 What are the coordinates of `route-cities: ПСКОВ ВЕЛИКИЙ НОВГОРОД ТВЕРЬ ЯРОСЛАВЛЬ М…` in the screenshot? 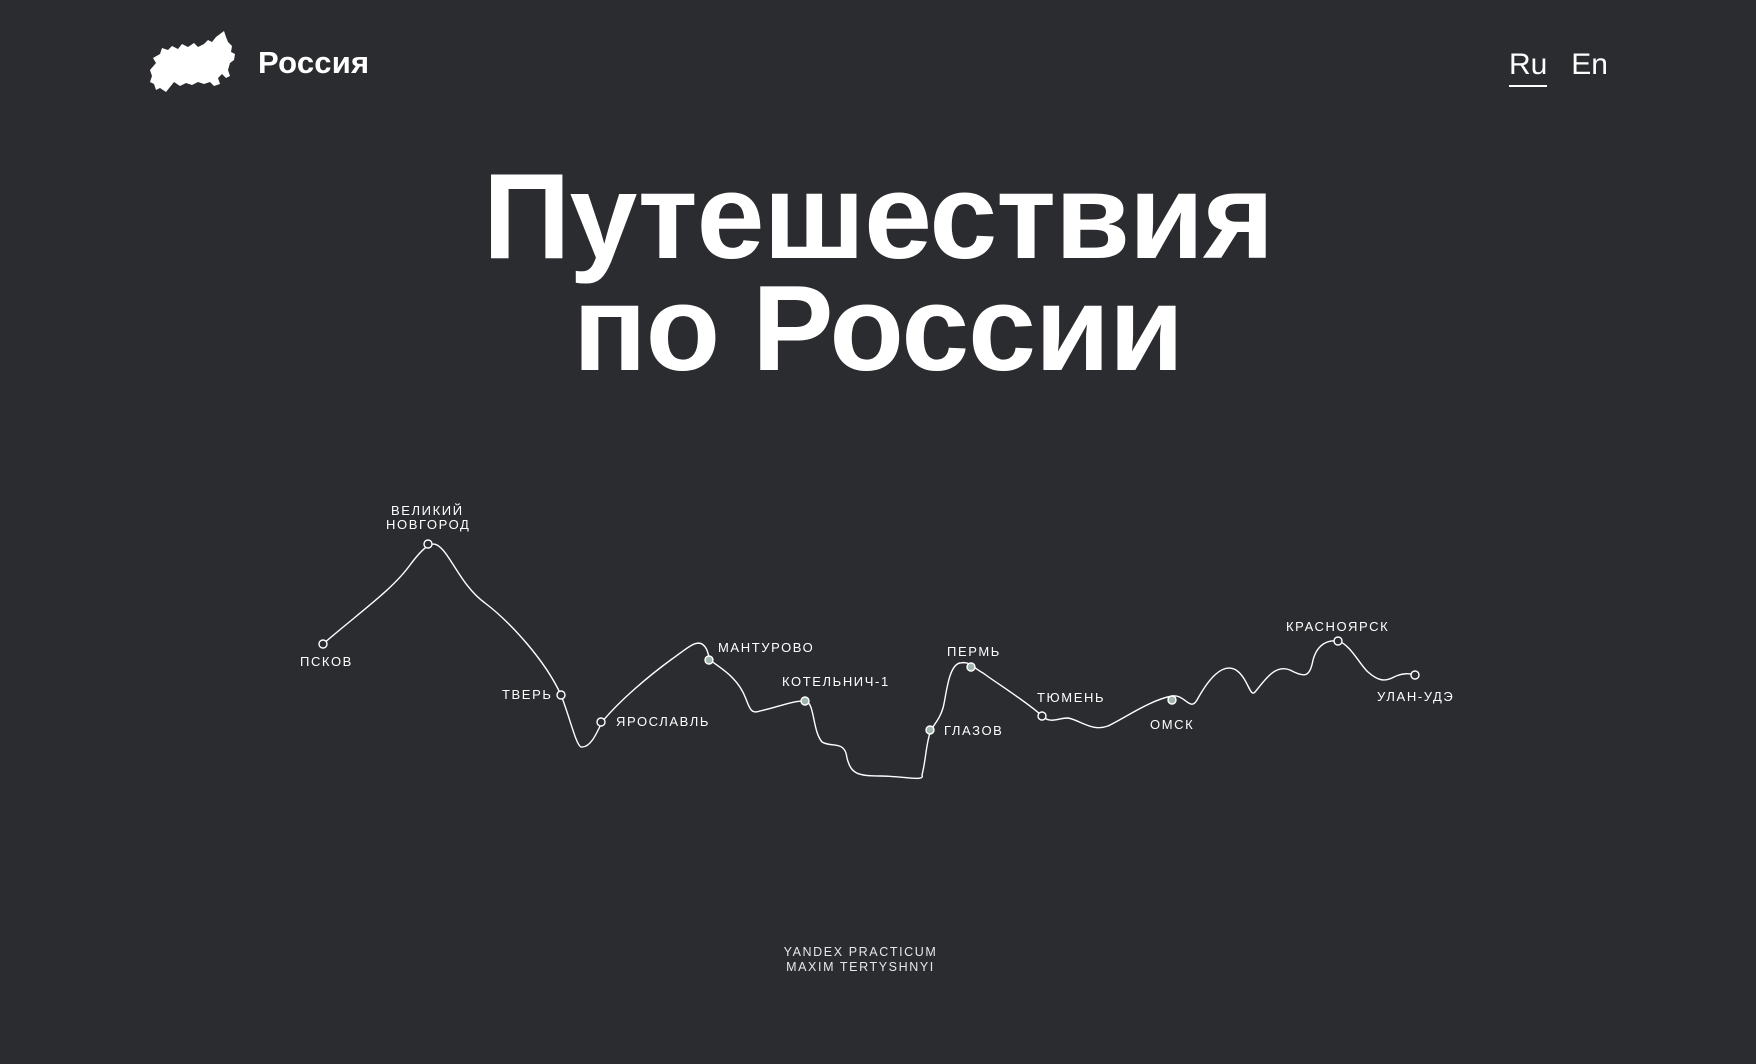 It's located at (877, 620).